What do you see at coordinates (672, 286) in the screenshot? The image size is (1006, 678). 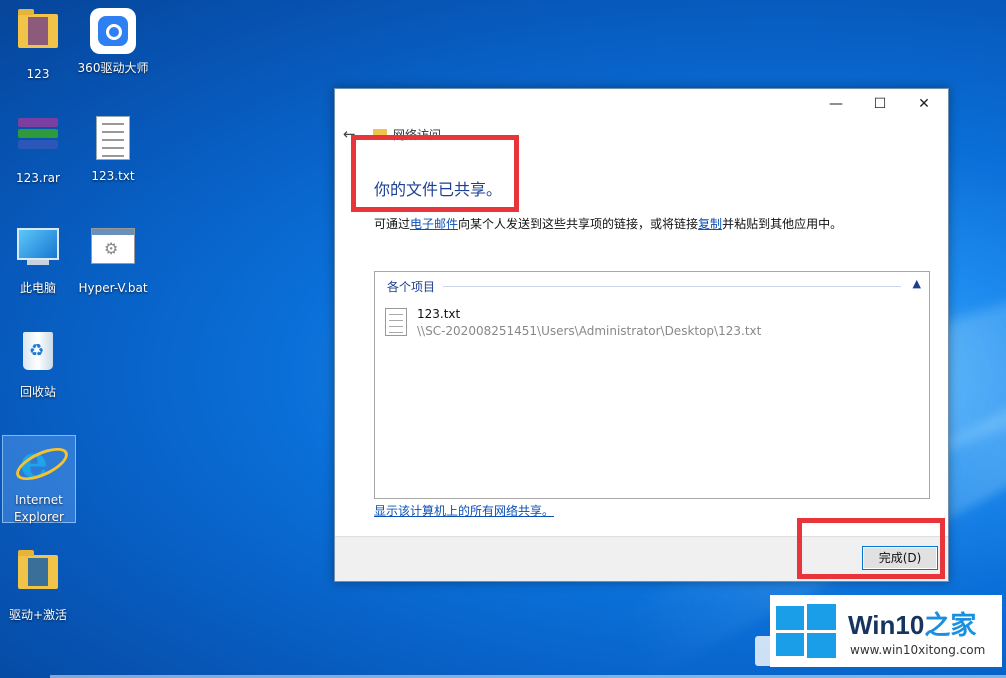 I see `group-divider` at bounding box center [672, 286].